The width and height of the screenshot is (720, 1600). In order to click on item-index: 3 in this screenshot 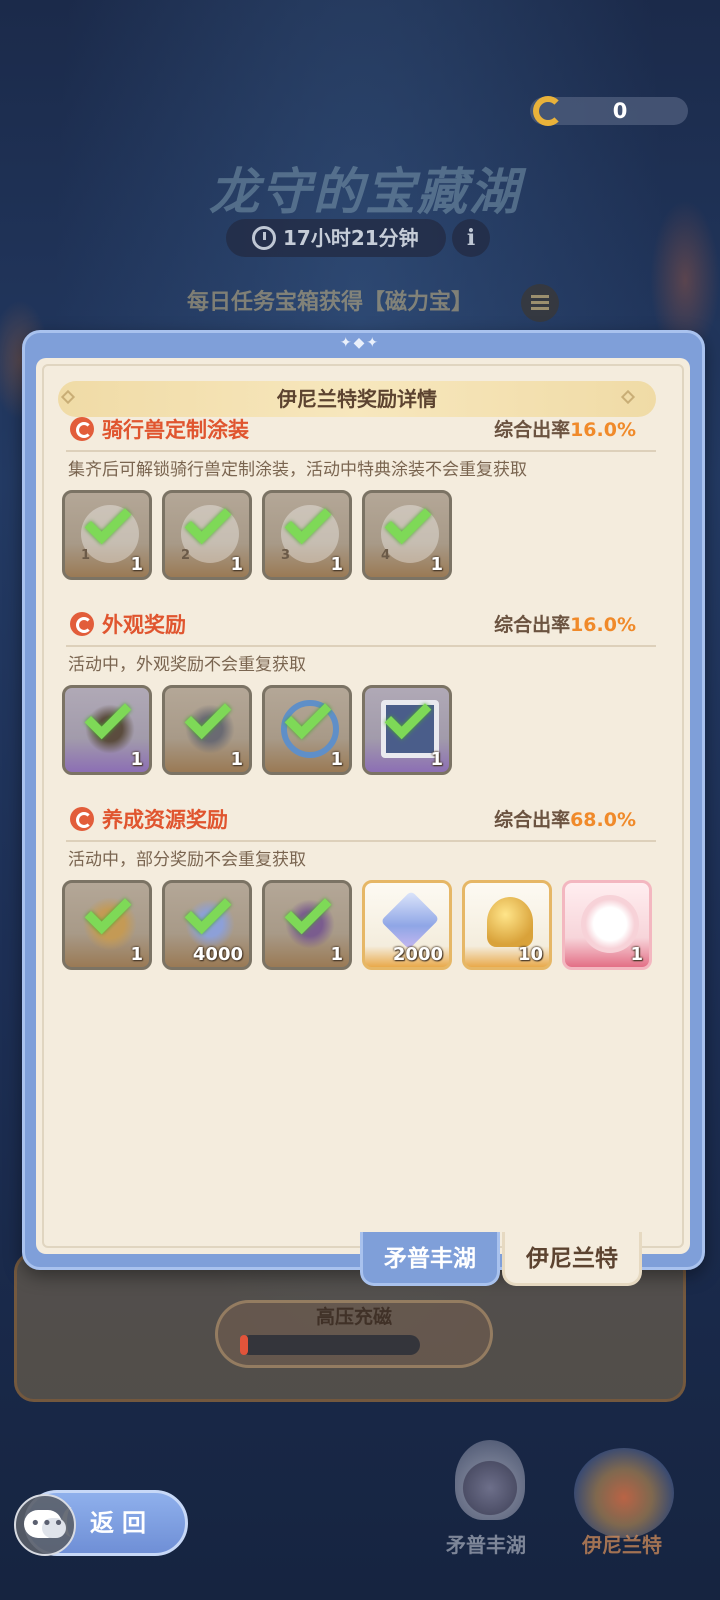, I will do `click(286, 555)`.